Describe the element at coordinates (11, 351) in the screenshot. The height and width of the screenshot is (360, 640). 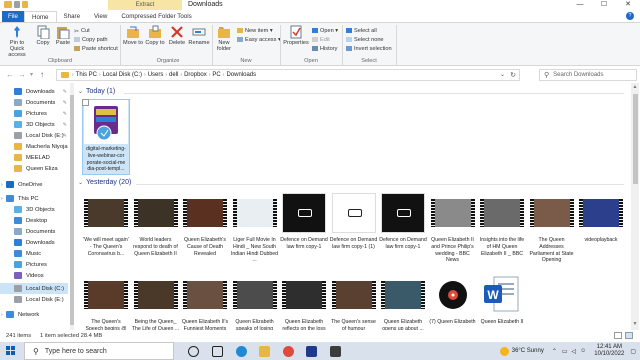
I see `windows-start-icon` at that location.